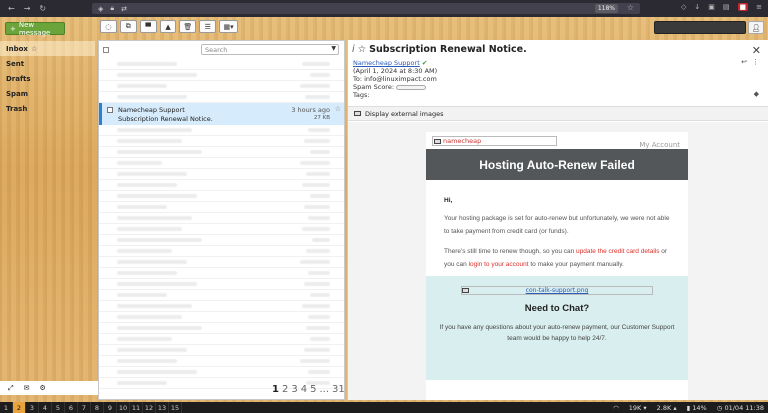  I want to click on page-current: 1, so click(275, 389).